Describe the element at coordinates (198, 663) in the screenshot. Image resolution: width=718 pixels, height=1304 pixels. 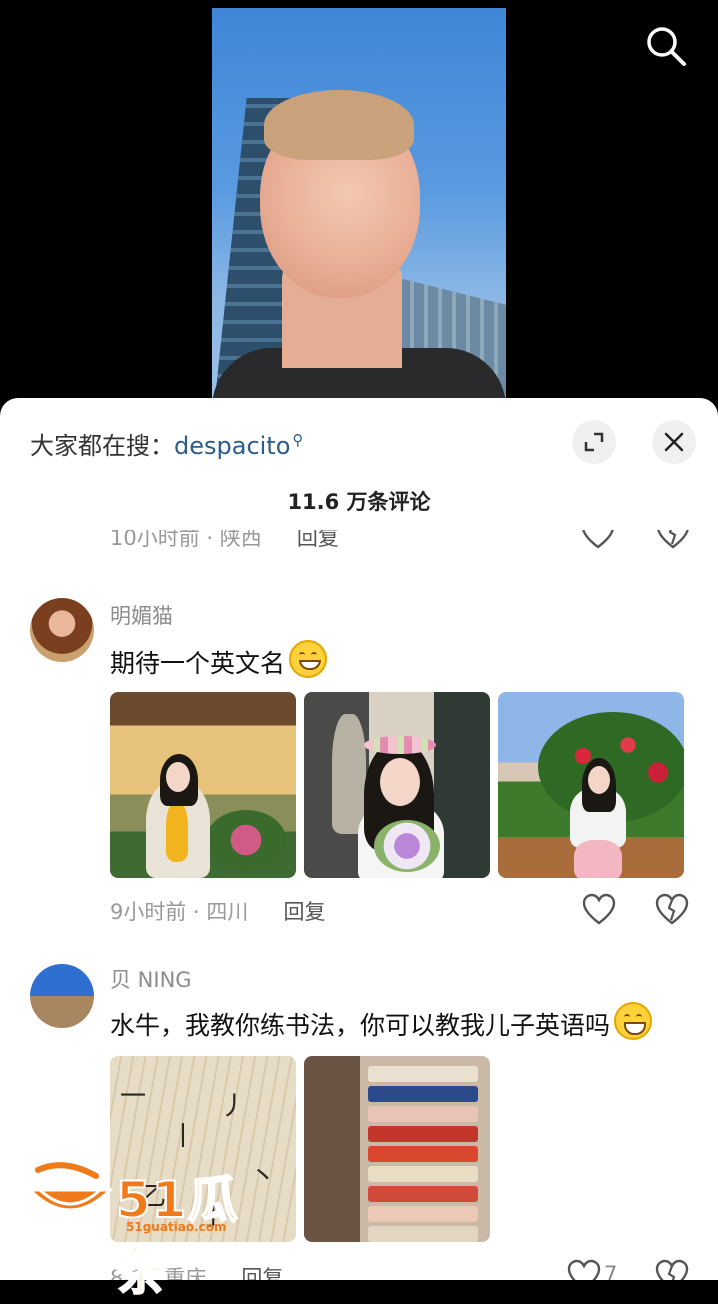
I see `comment-text-content: 期待一个英文名` at that location.